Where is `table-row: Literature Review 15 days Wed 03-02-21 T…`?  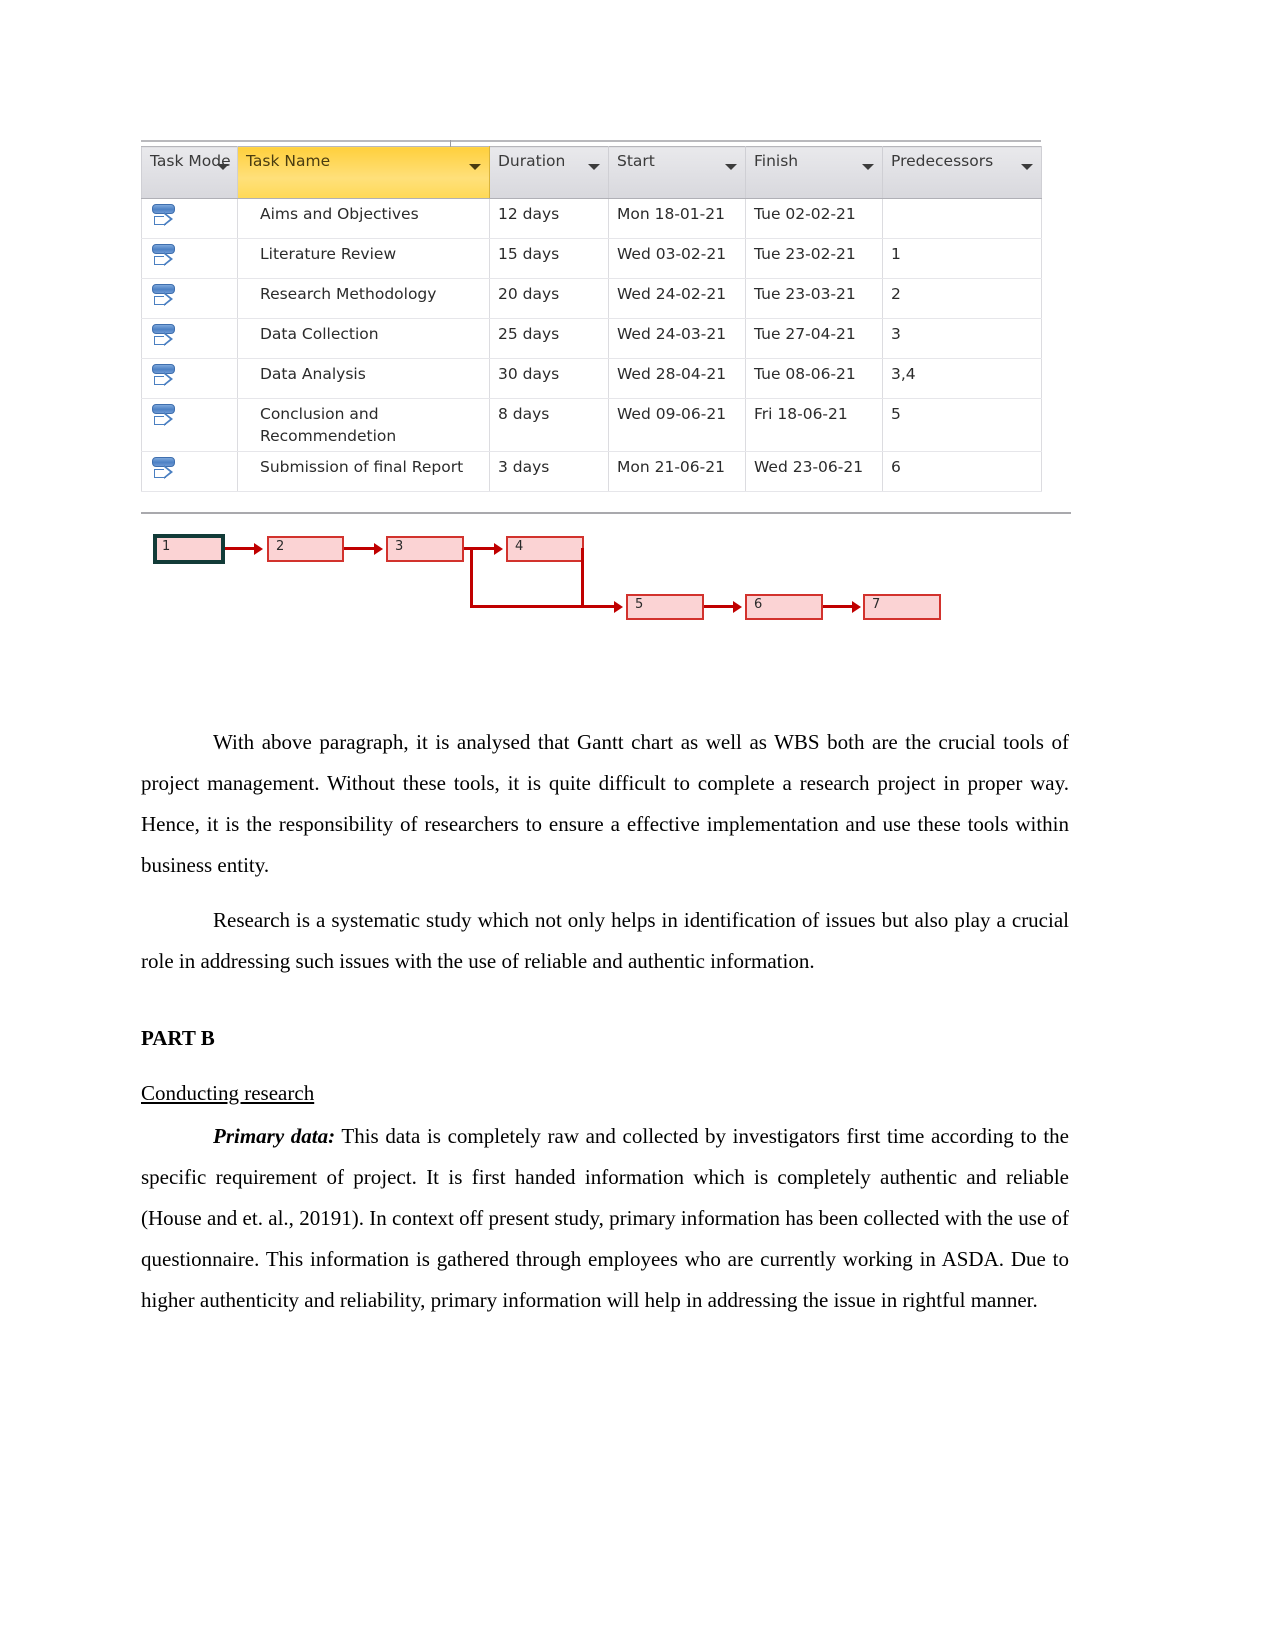
table-row: Literature Review 15 days Wed 03-02-21 T… is located at coordinates (591, 258).